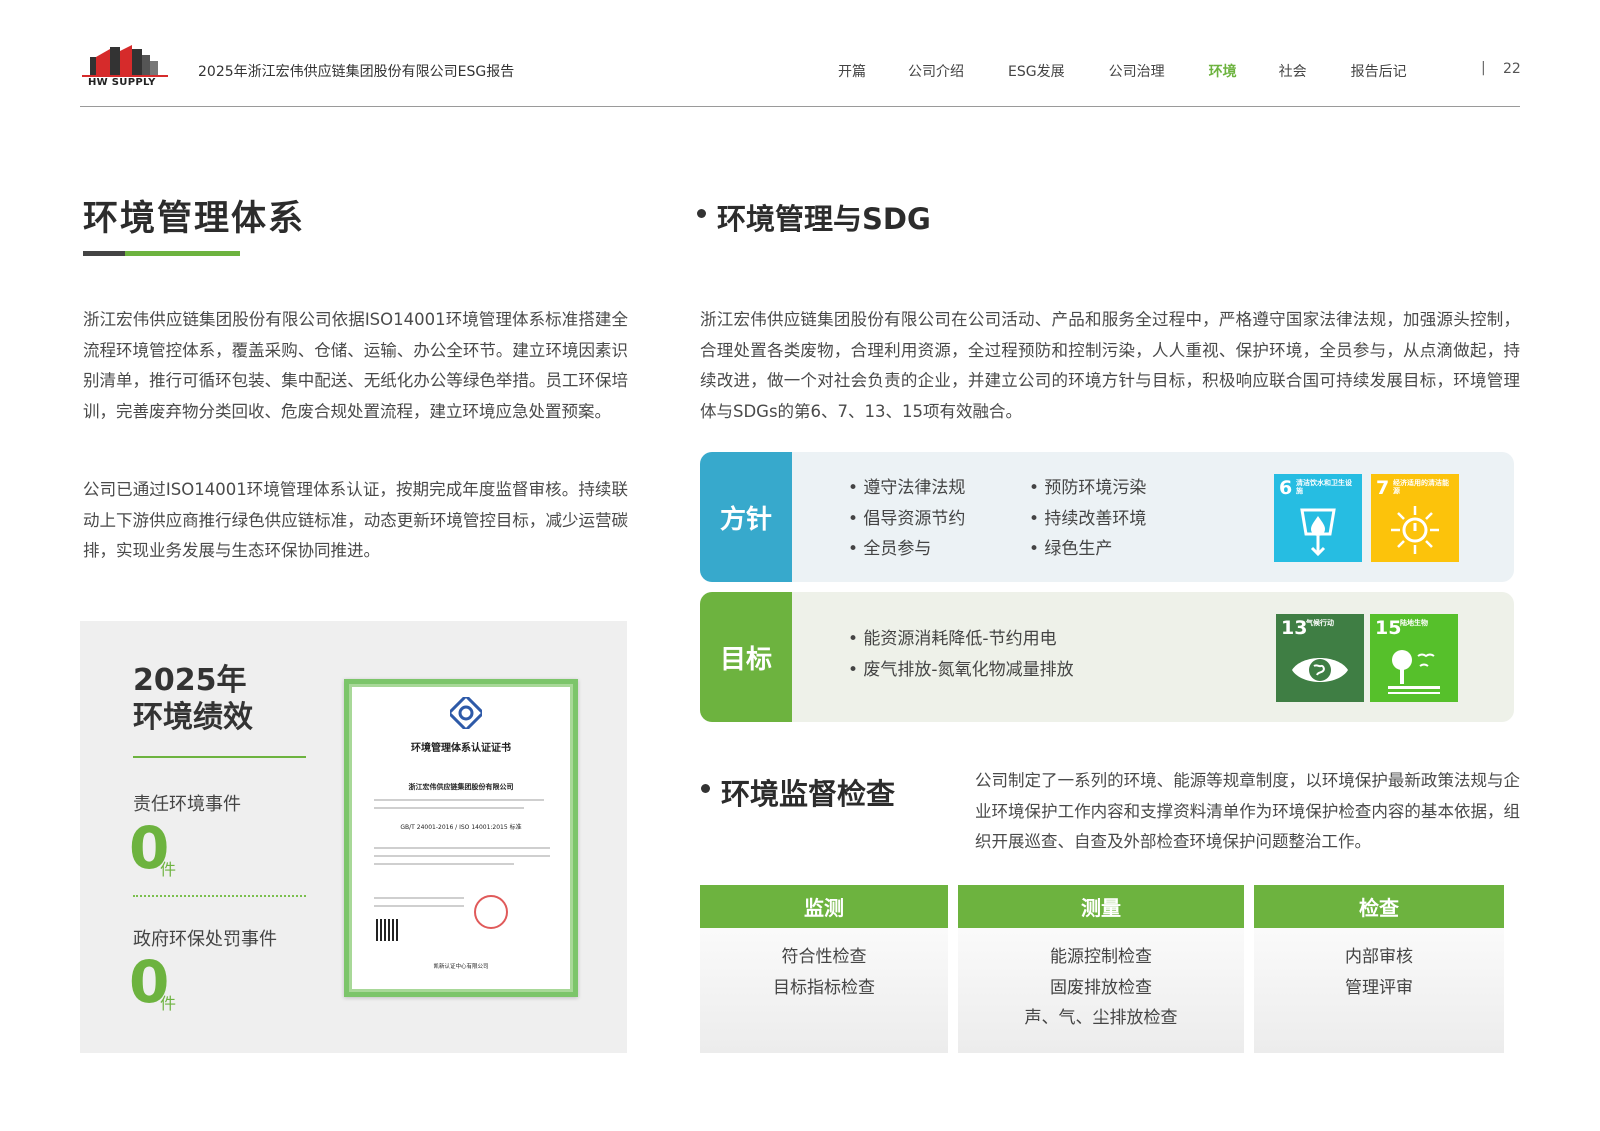 This screenshot has height=1131, width=1600. What do you see at coordinates (1071, 549) in the screenshot?
I see `policy-item: • 绿色生产` at bounding box center [1071, 549].